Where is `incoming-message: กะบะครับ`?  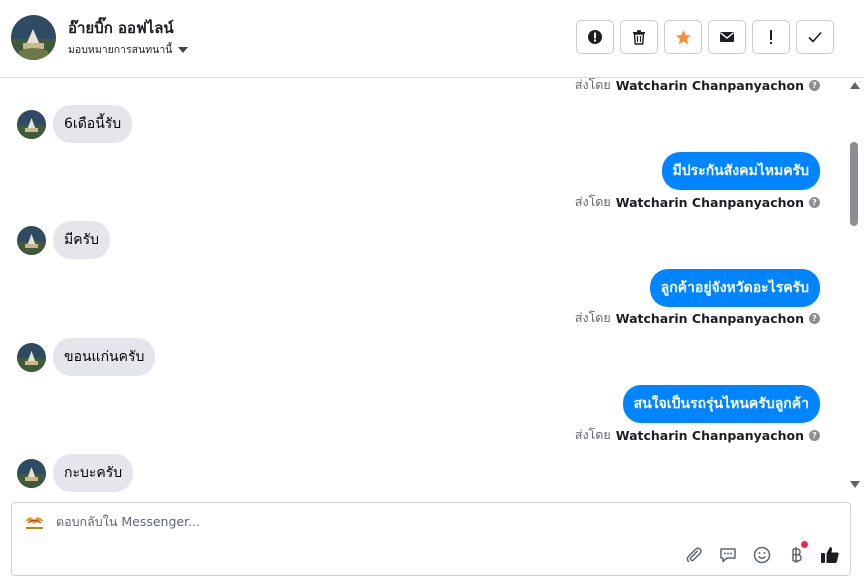
incoming-message: กะบะครับ is located at coordinates (75, 473).